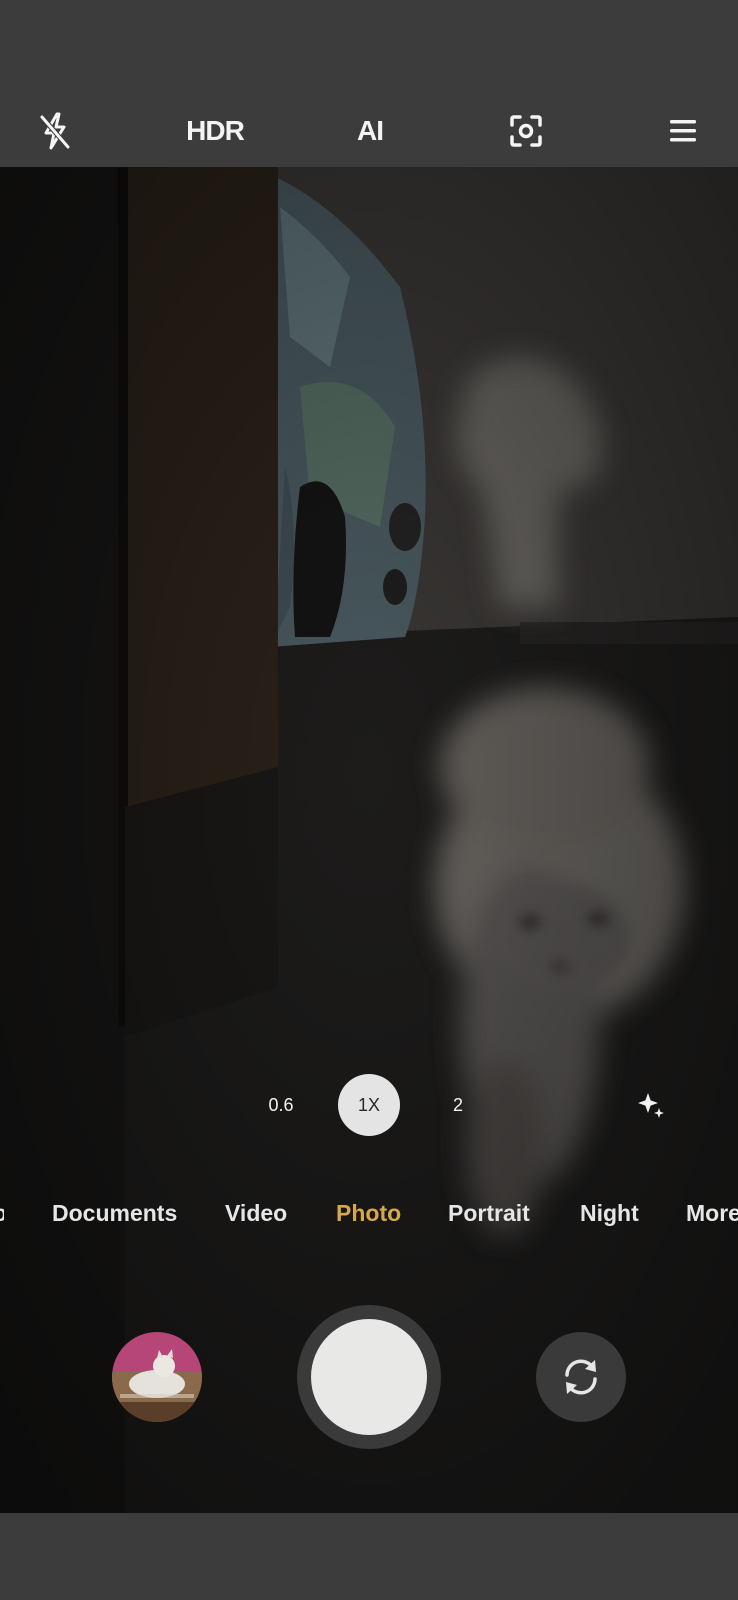  I want to click on top-toolbar: HDR AI, so click(369, 131).